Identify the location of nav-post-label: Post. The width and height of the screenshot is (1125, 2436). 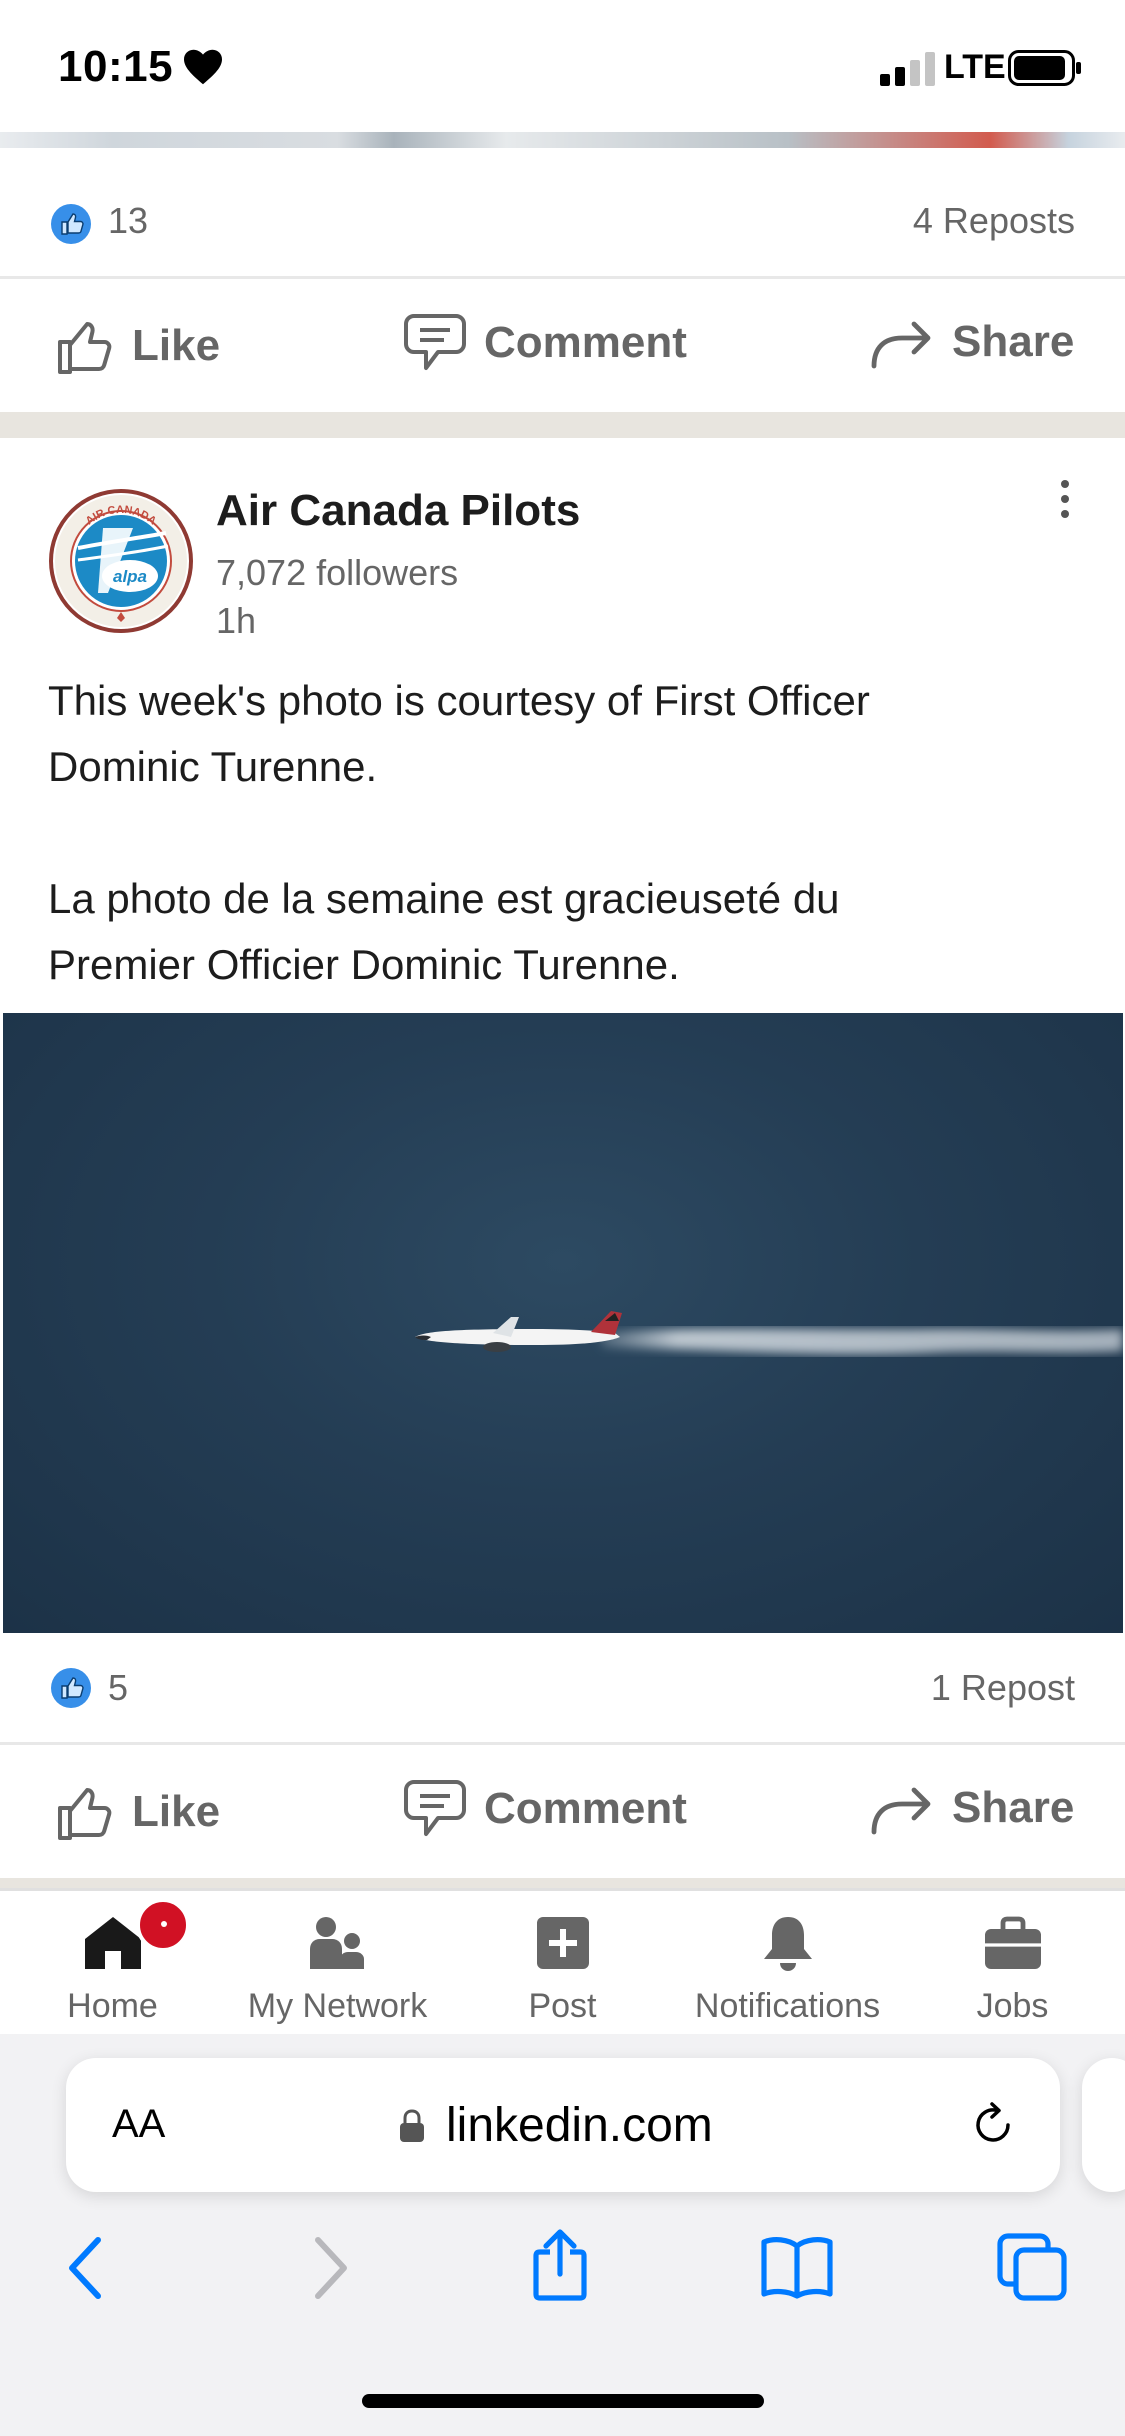
(562, 2006).